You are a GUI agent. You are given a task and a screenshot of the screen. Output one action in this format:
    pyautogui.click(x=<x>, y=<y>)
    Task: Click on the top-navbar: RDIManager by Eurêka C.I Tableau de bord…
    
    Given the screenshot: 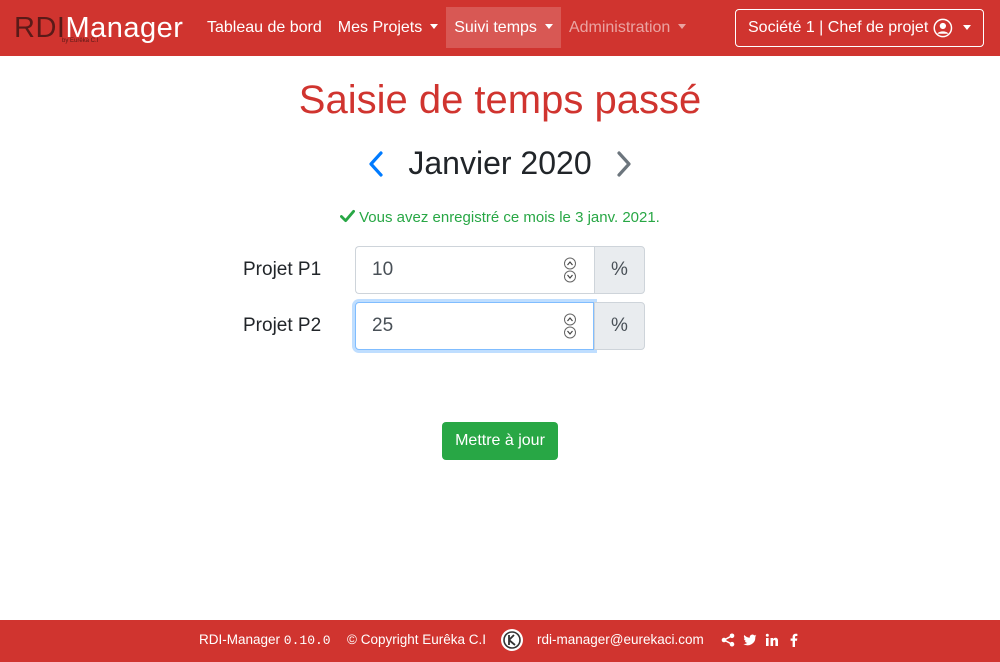 What is the action you would take?
    pyautogui.click(x=500, y=28)
    